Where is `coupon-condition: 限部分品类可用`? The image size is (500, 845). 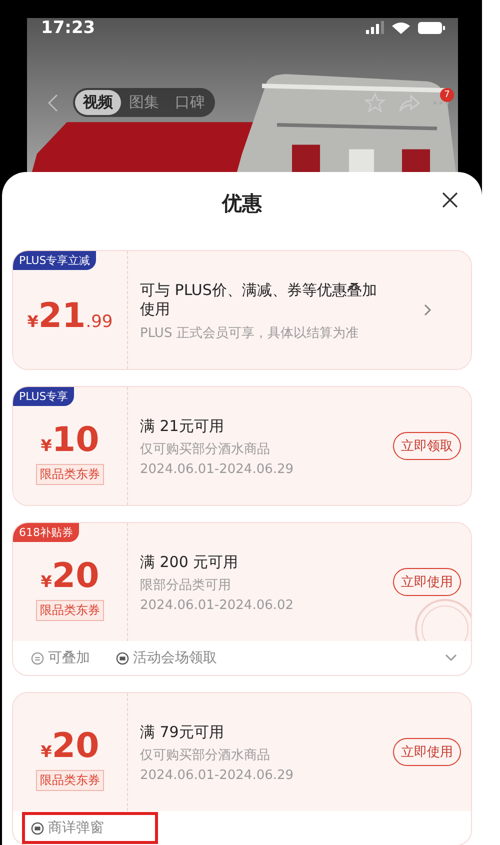
coupon-condition: 限部分品类可用 is located at coordinates (186, 585).